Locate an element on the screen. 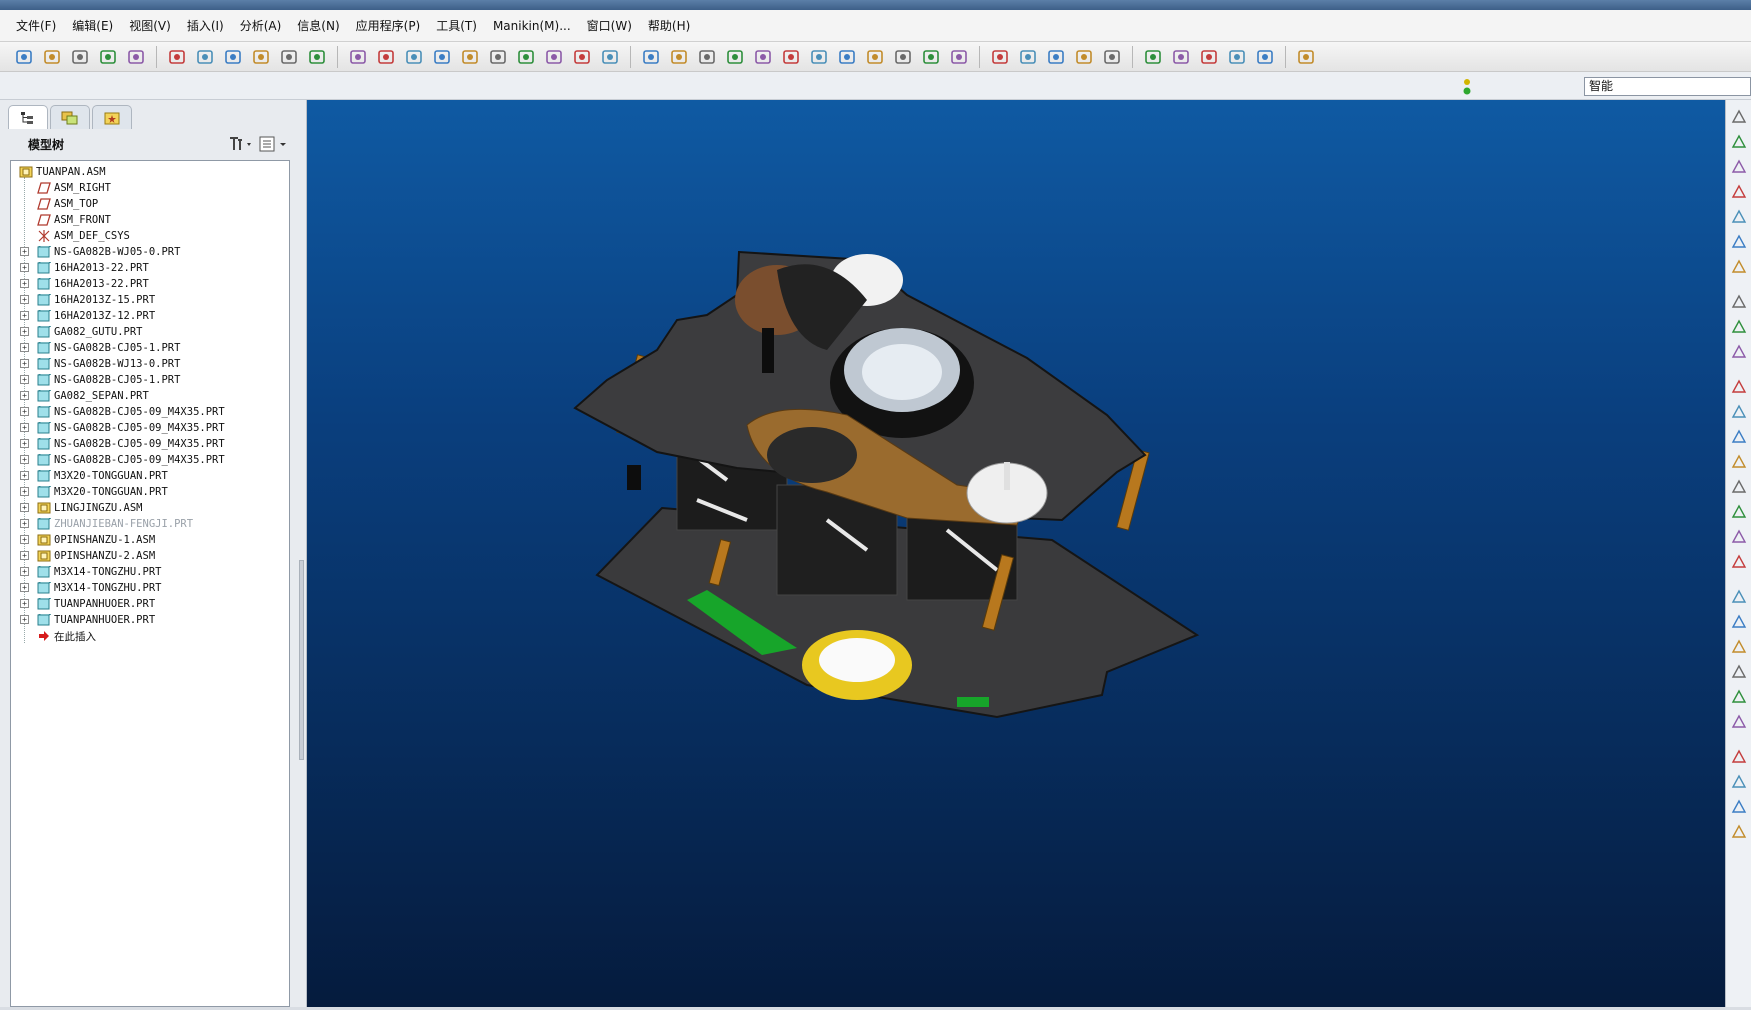 Image resolution: width=1751 pixels, height=1010 pixels. copy-button is located at coordinates (442, 57).